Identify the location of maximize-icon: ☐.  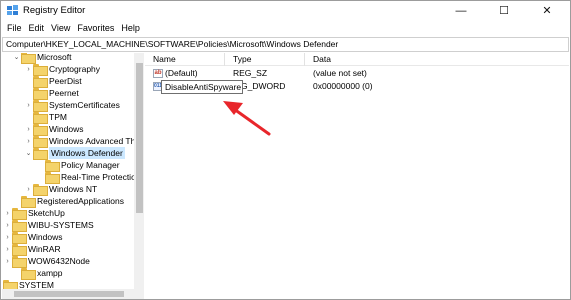
(504, 11).